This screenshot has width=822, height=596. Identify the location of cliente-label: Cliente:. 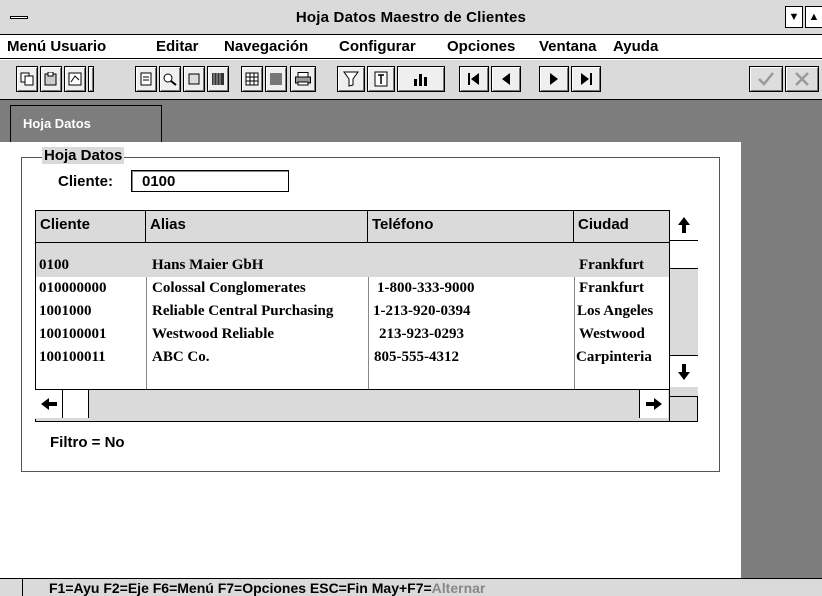
(86, 181).